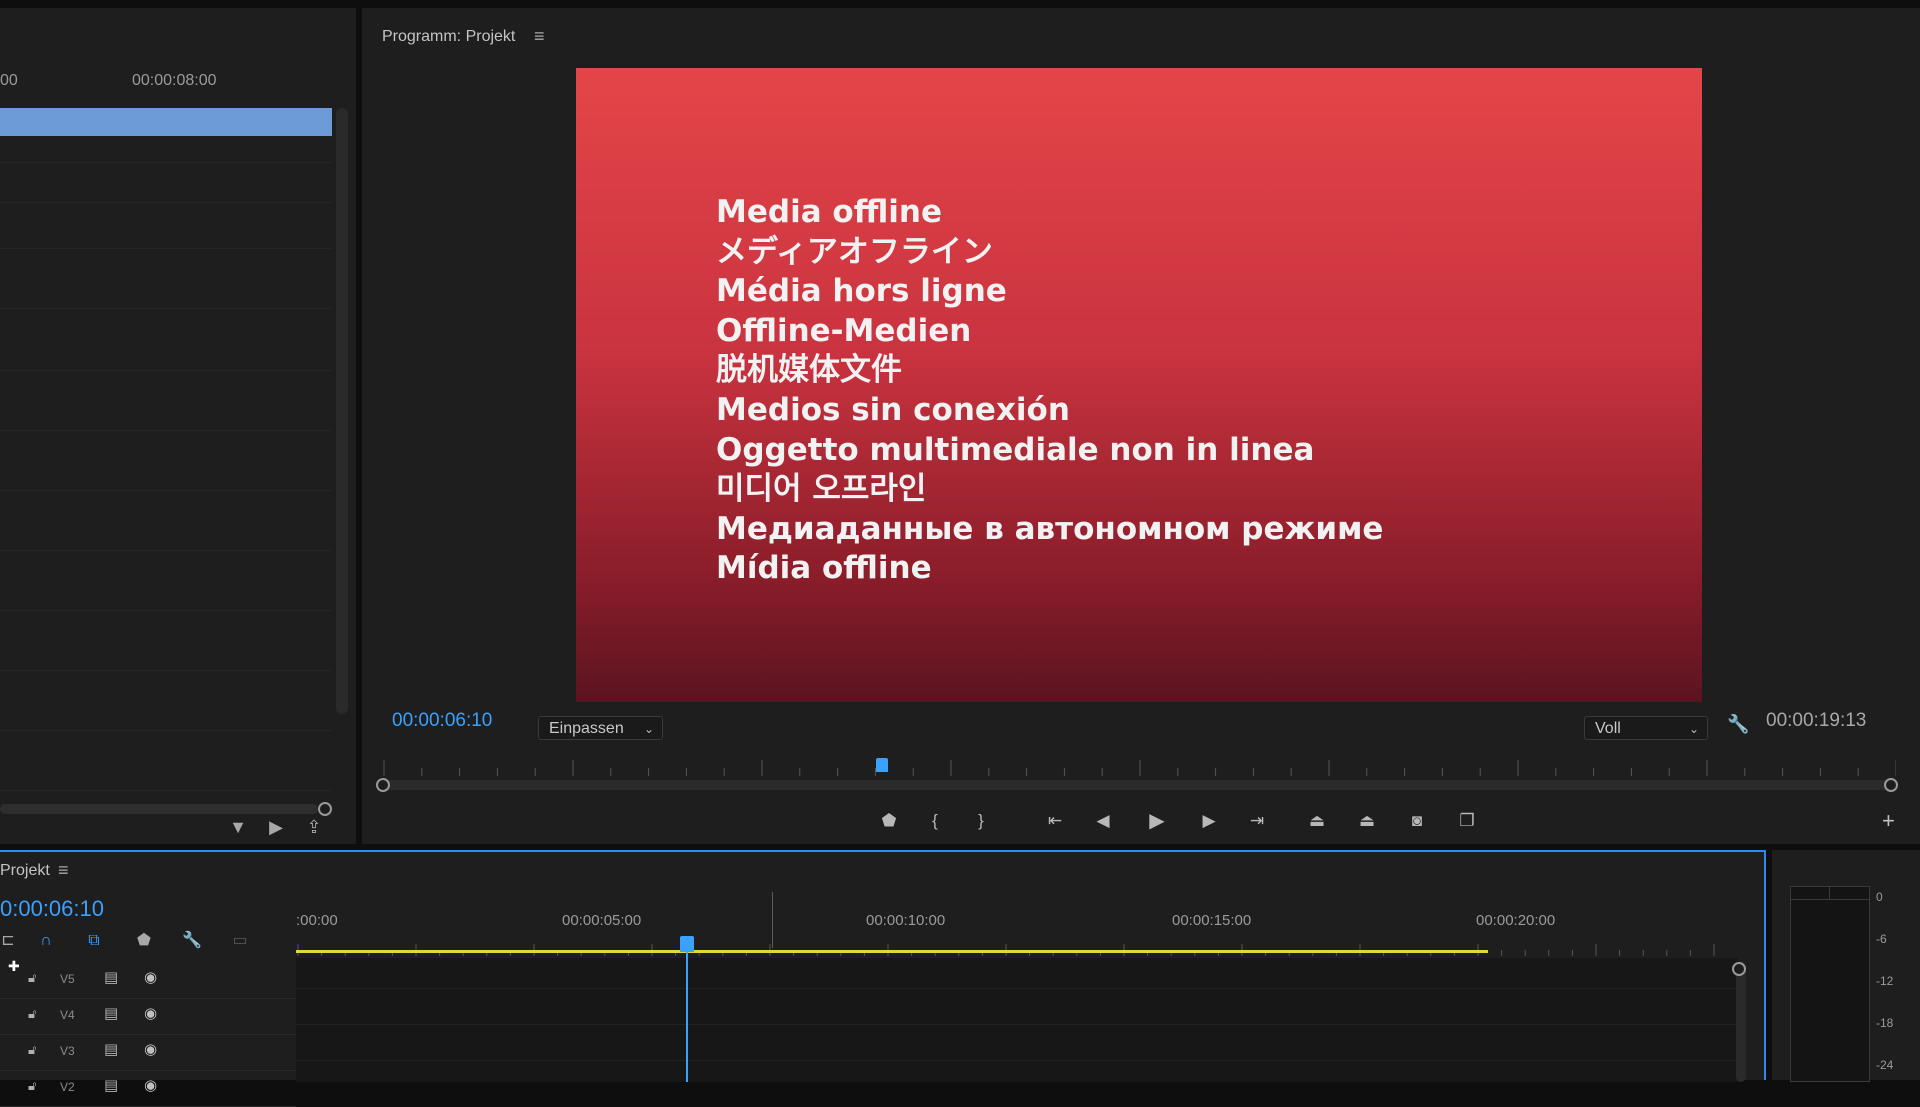 The image size is (1920, 1107). I want to click on track-header-v2: 🔓︎ V2 ▤ ◉, so click(148, 1088).